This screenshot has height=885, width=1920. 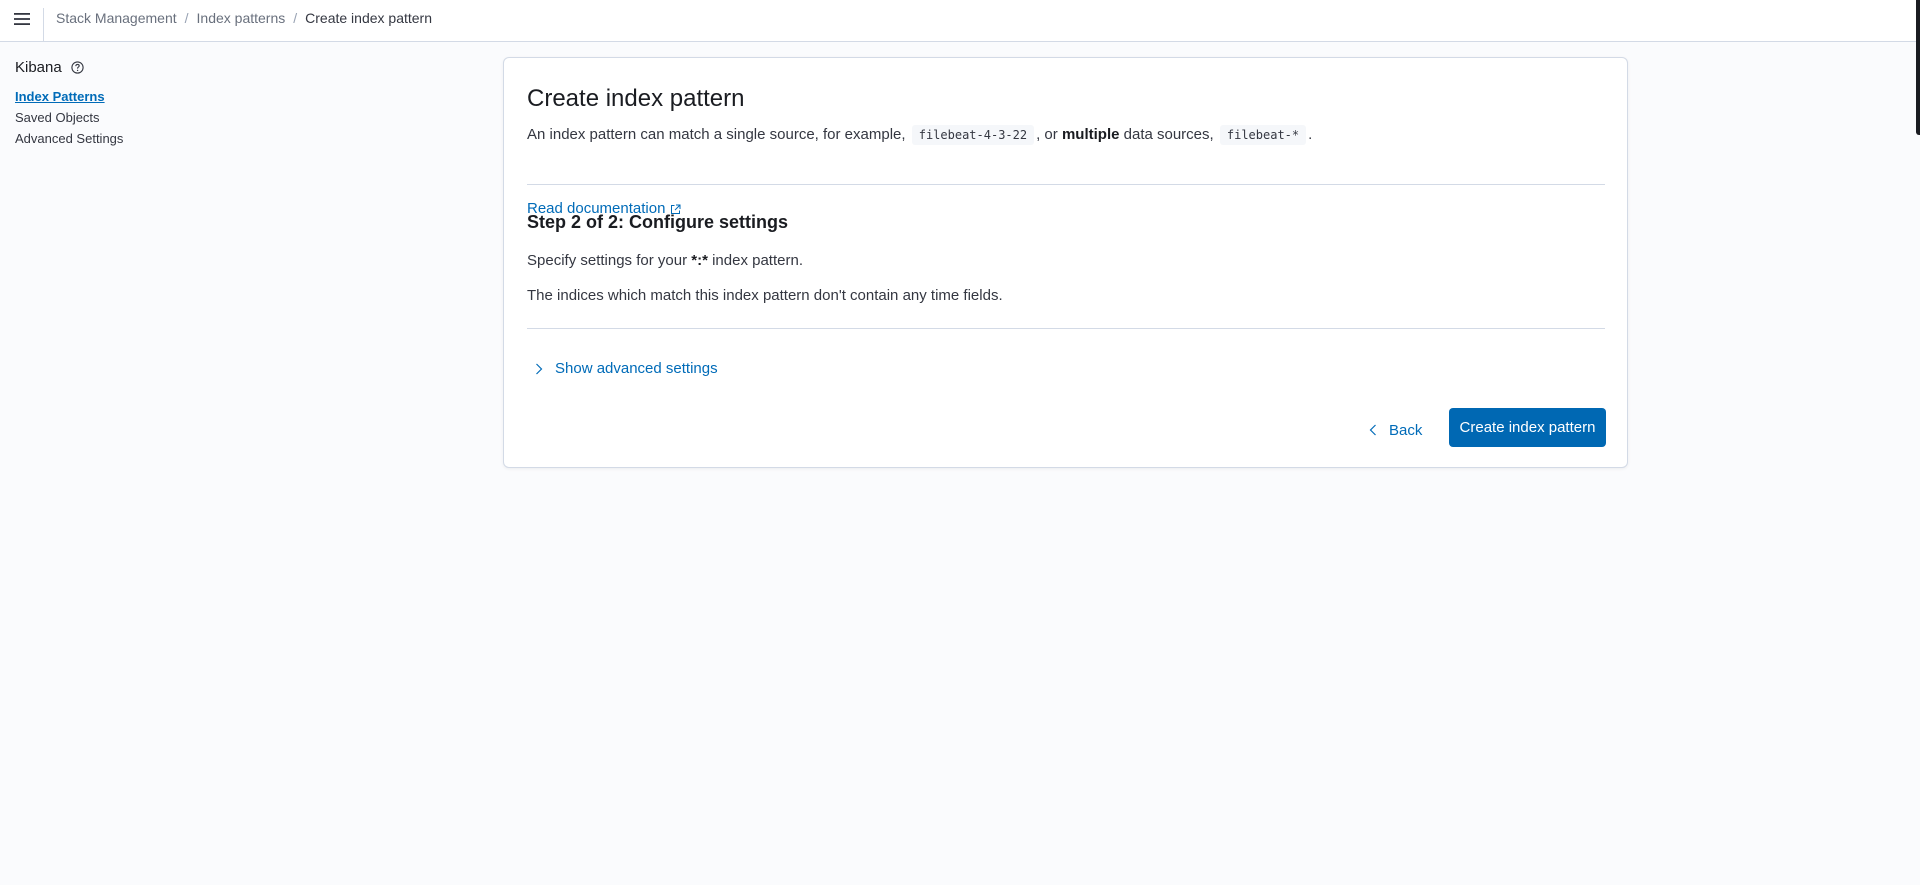 I want to click on sidebar-item-saved-objects: Saved Objects, so click(x=115, y=117).